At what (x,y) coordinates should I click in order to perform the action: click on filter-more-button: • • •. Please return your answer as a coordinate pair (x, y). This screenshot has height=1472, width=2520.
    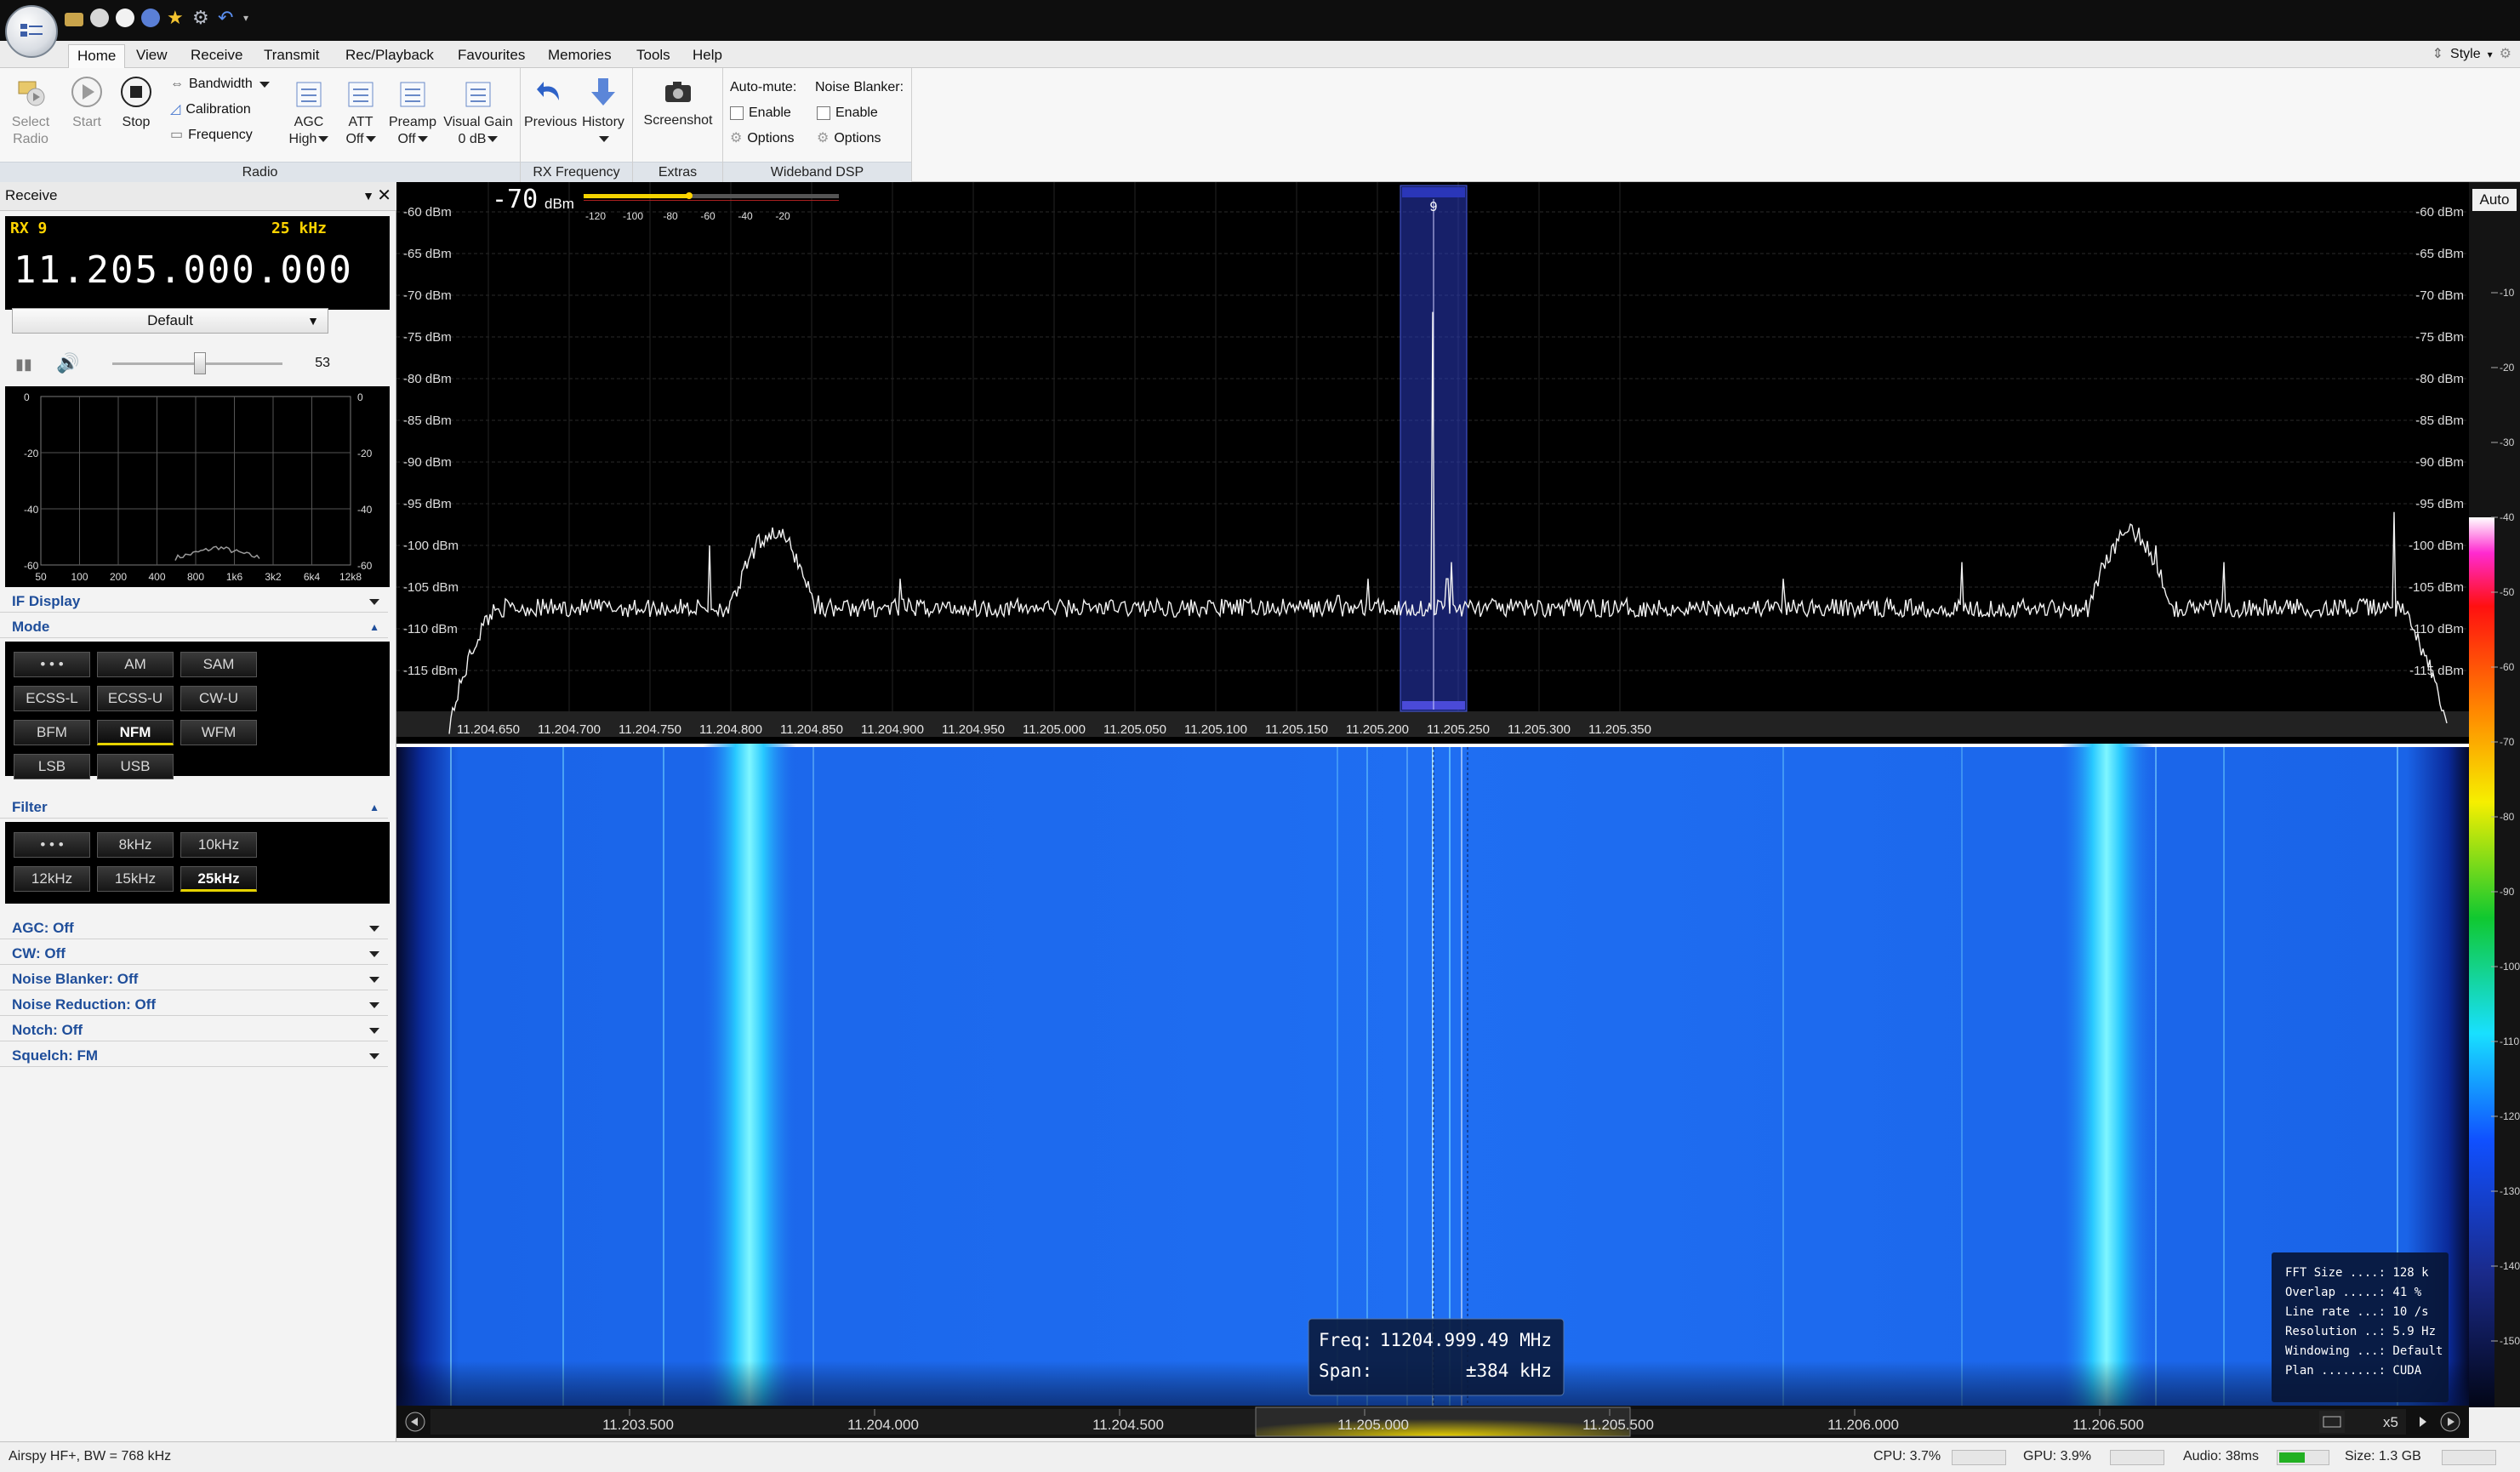
    Looking at the image, I should click on (52, 845).